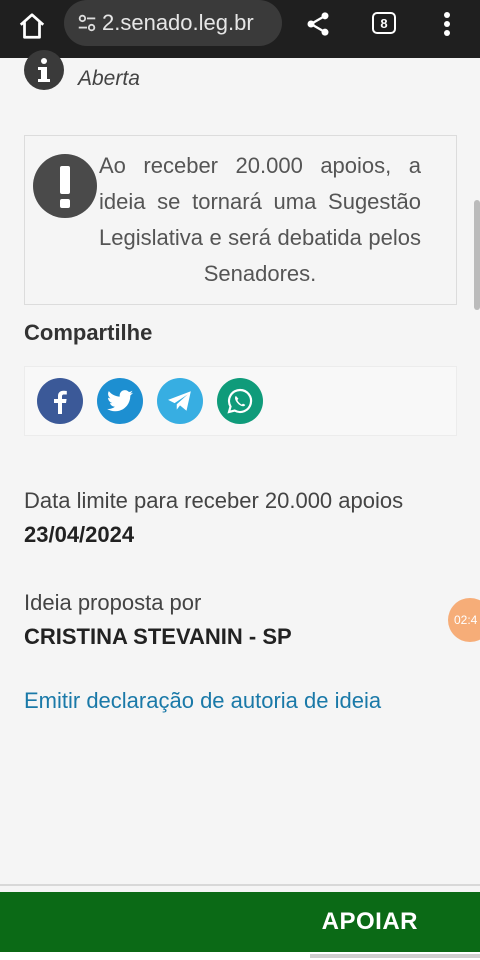  What do you see at coordinates (113, 602) in the screenshot?
I see `author-label: Ideia proposta por` at bounding box center [113, 602].